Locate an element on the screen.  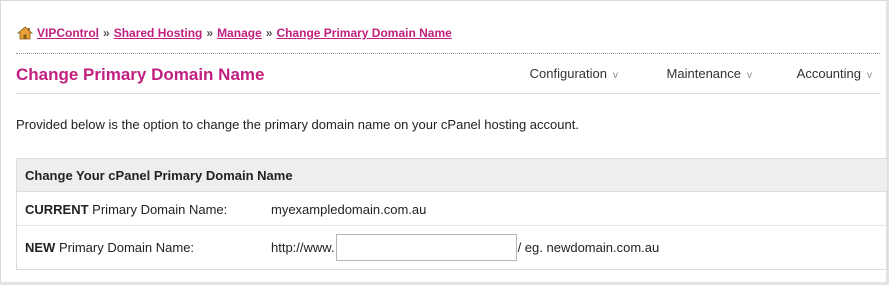
new-label-rest: Primary Domain Name: is located at coordinates (125, 247).